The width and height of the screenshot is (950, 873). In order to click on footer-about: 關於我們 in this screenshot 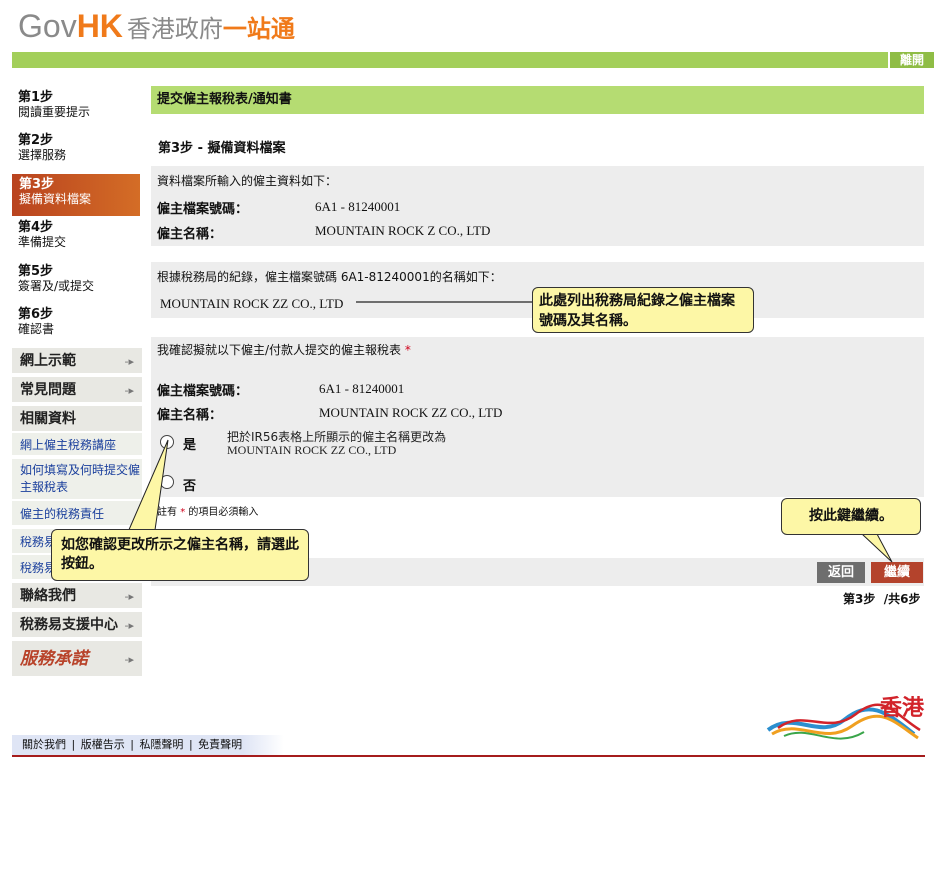, I will do `click(44, 744)`.